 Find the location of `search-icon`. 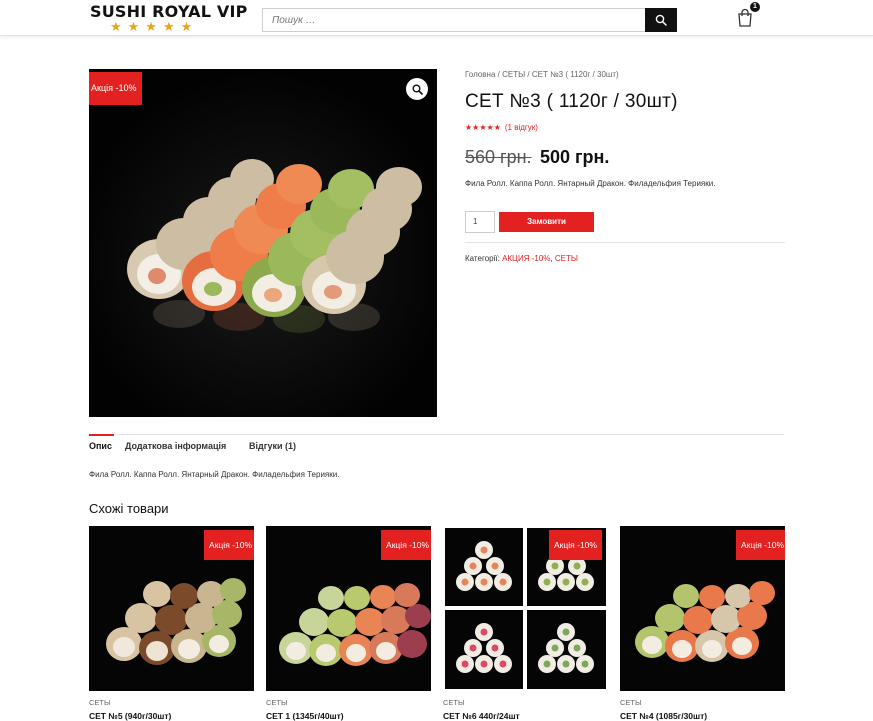

search-icon is located at coordinates (661, 20).